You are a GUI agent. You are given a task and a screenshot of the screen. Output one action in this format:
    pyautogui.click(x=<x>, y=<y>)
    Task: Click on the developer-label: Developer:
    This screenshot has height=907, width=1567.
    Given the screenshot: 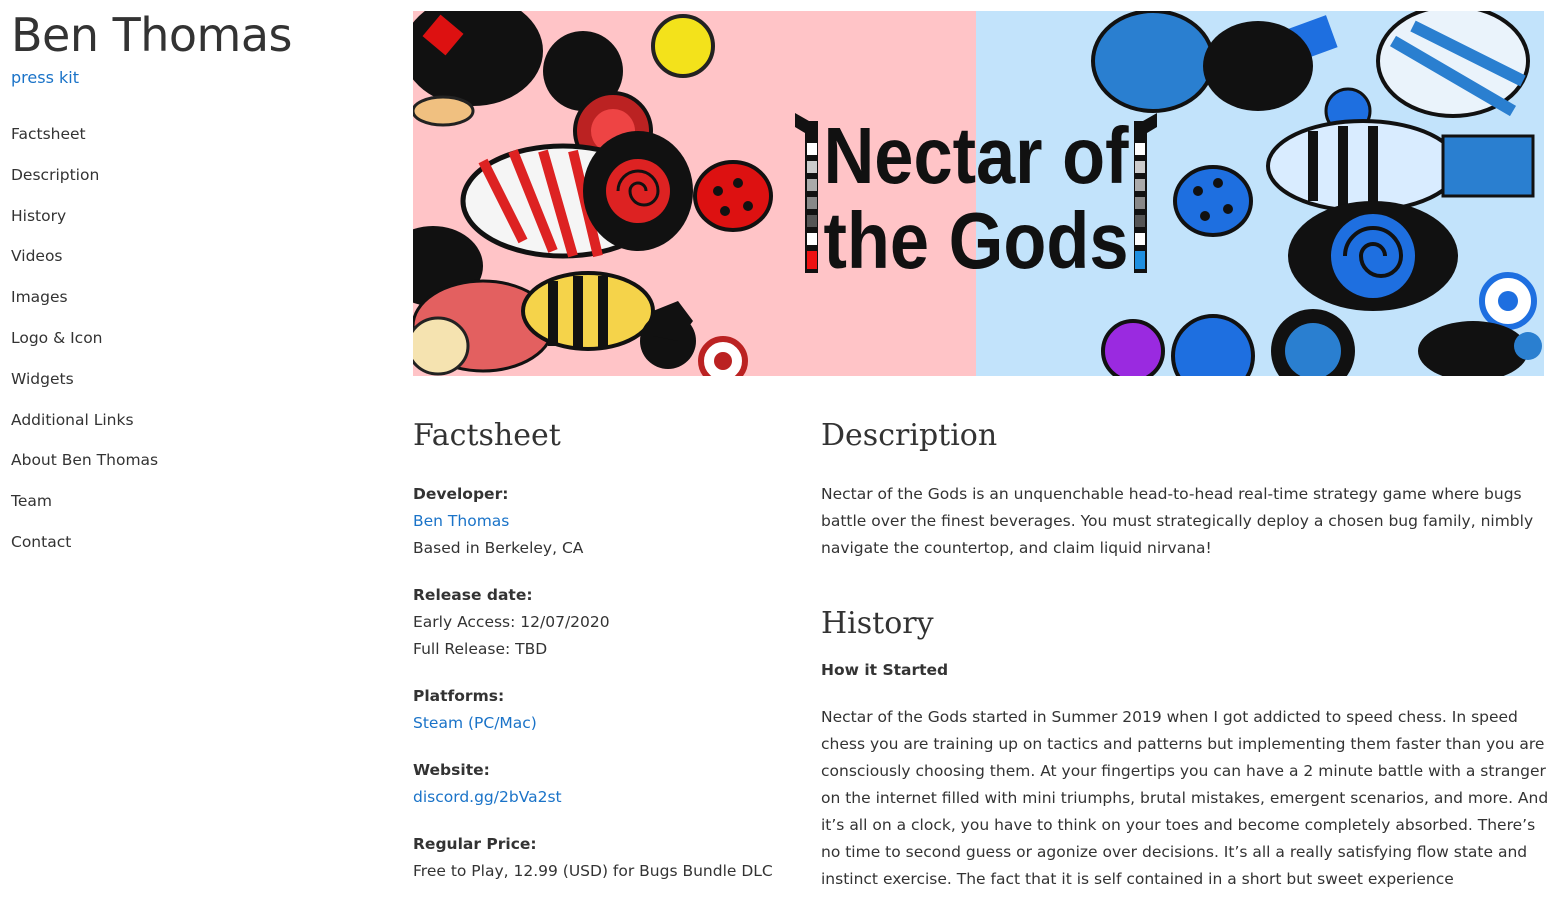 What is the action you would take?
    pyautogui.click(x=461, y=494)
    